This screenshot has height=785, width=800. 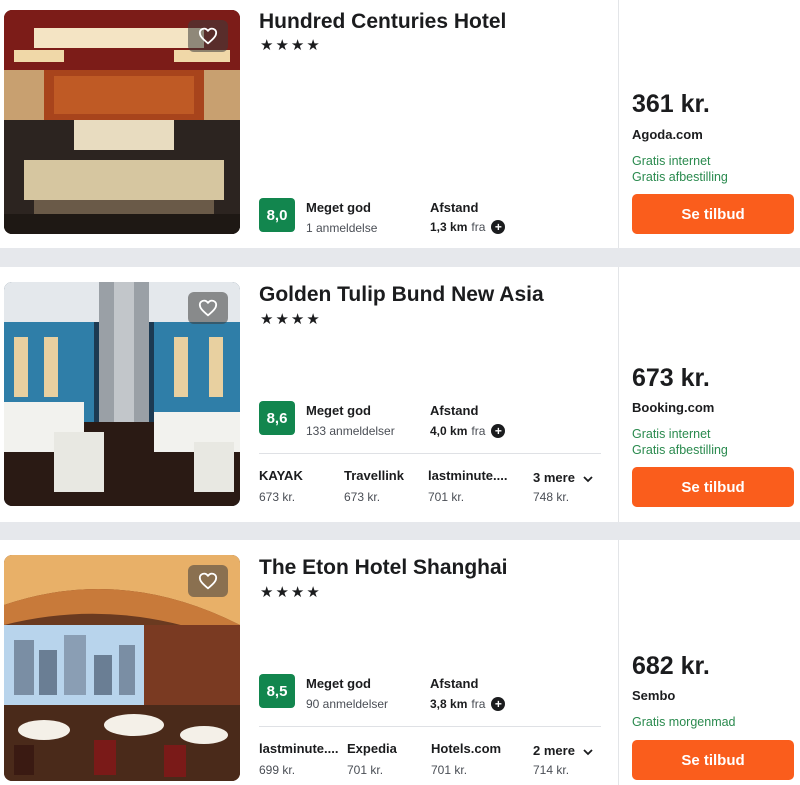 What do you see at coordinates (449, 431) in the screenshot?
I see `distance-value: 4,0 km` at bounding box center [449, 431].